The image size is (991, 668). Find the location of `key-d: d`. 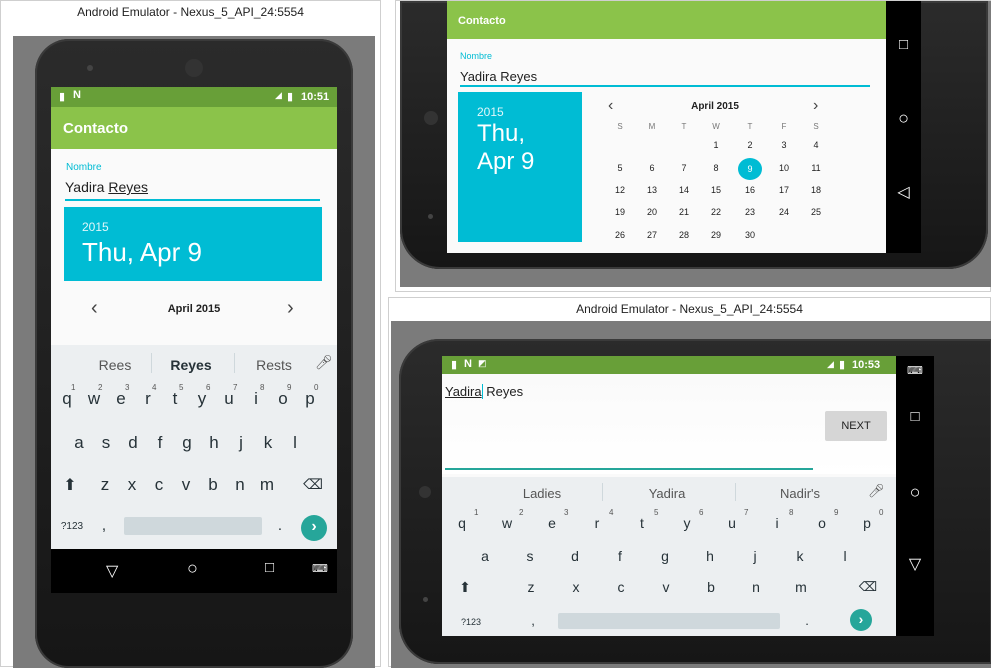

key-d: d is located at coordinates (575, 556).